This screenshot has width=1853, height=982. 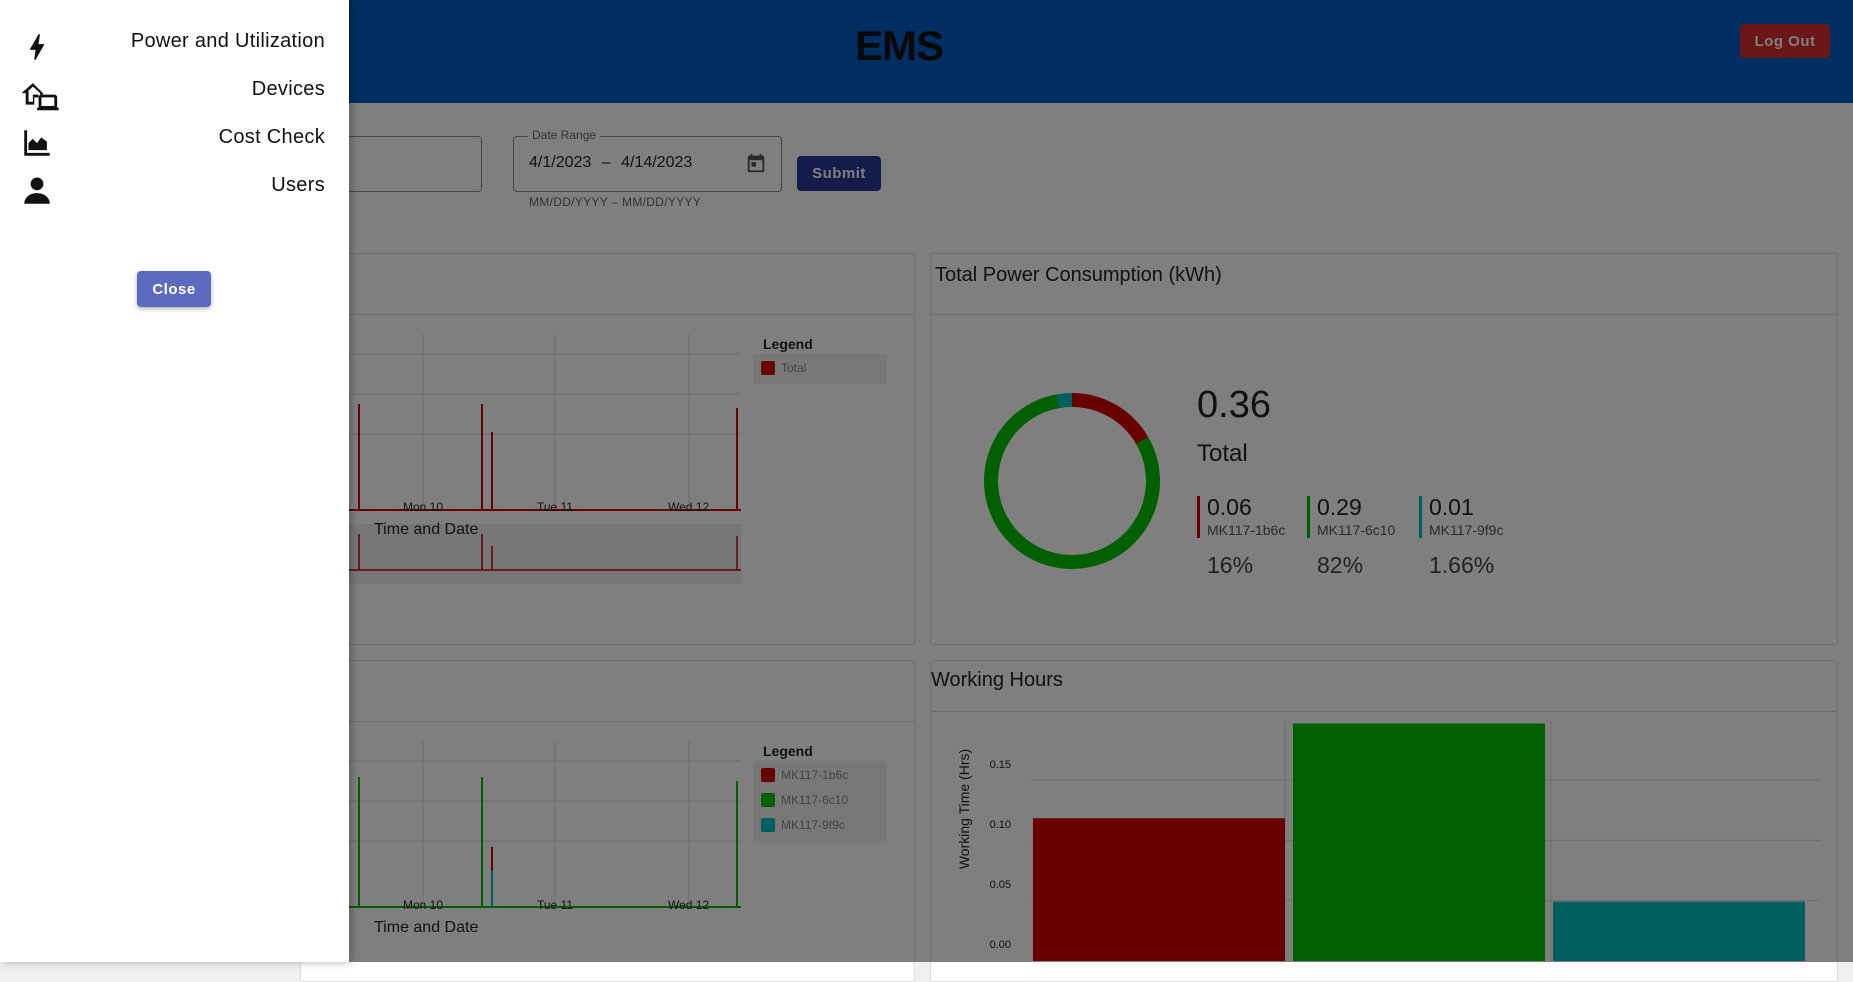 I want to click on nav-label: Devices, so click(x=288, y=89).